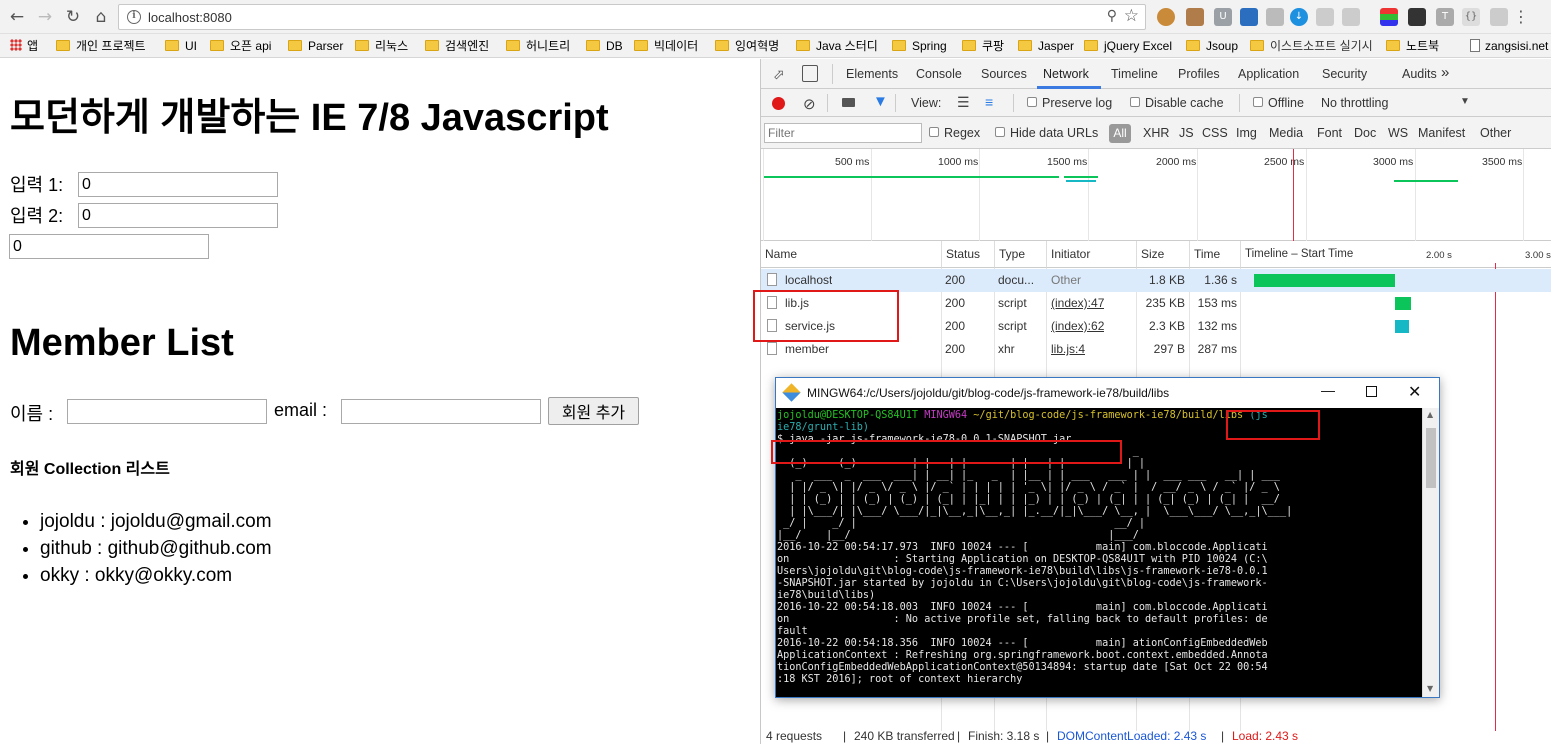  What do you see at coordinates (919, 46) in the screenshot?
I see `bookmark-folder: Spring` at bounding box center [919, 46].